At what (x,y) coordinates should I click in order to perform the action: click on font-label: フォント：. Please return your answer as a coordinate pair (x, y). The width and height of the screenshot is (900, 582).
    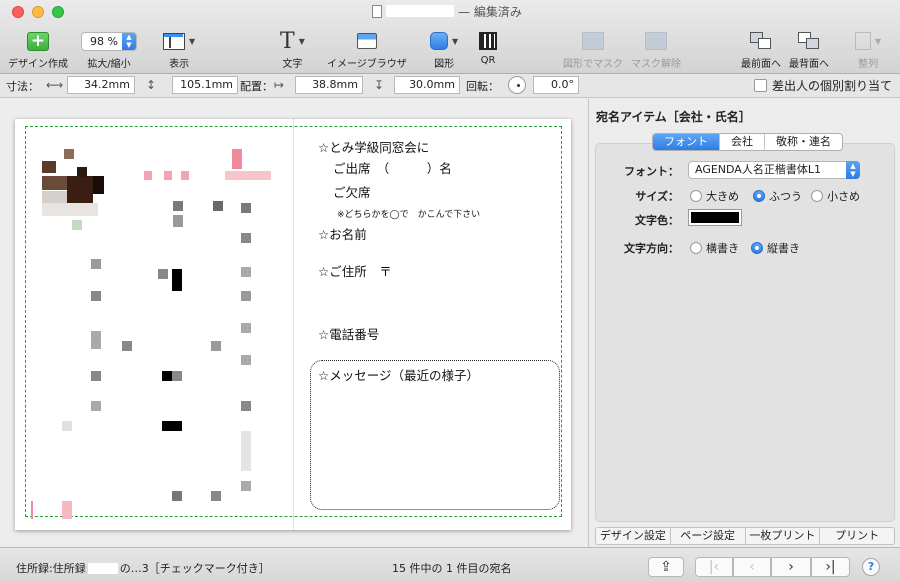
    Looking at the image, I should click on (651, 171).